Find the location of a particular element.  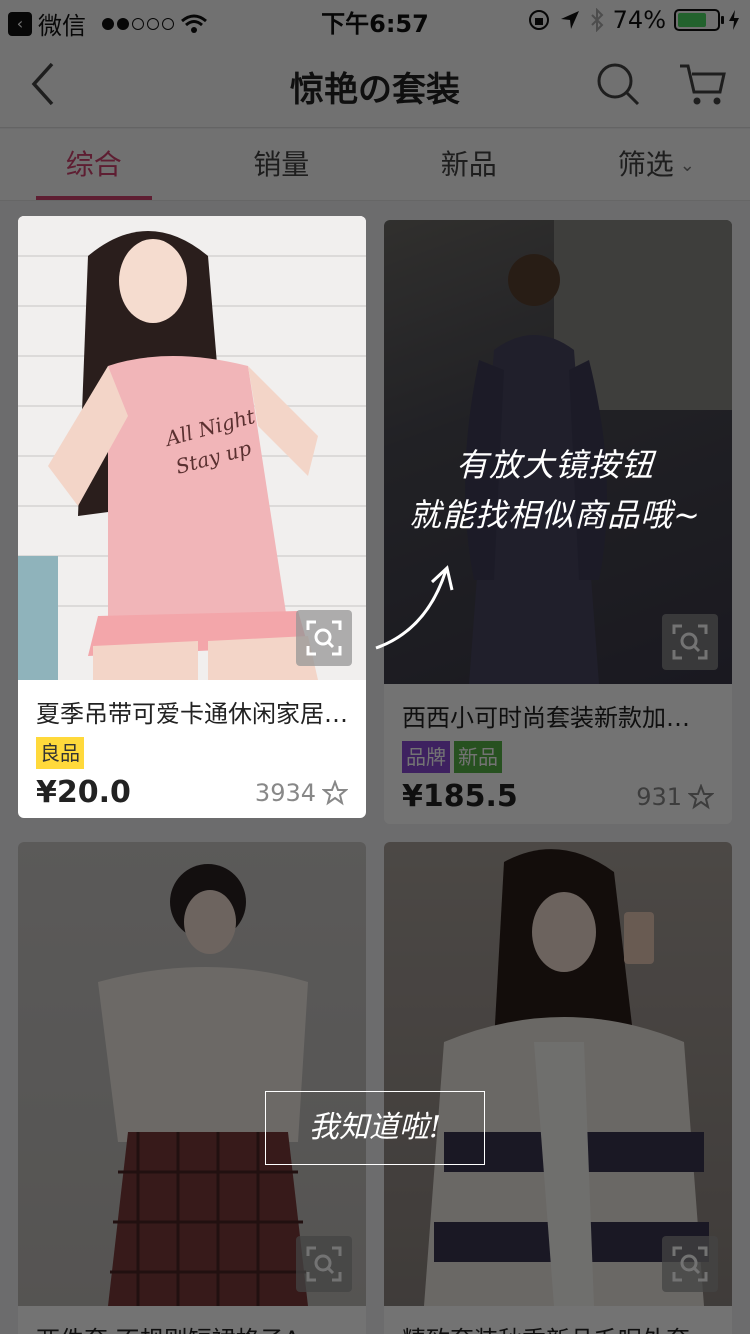

guide-tip-text: 有放大镜按钮 就能找相似商品哦~ is located at coordinates (555, 490).